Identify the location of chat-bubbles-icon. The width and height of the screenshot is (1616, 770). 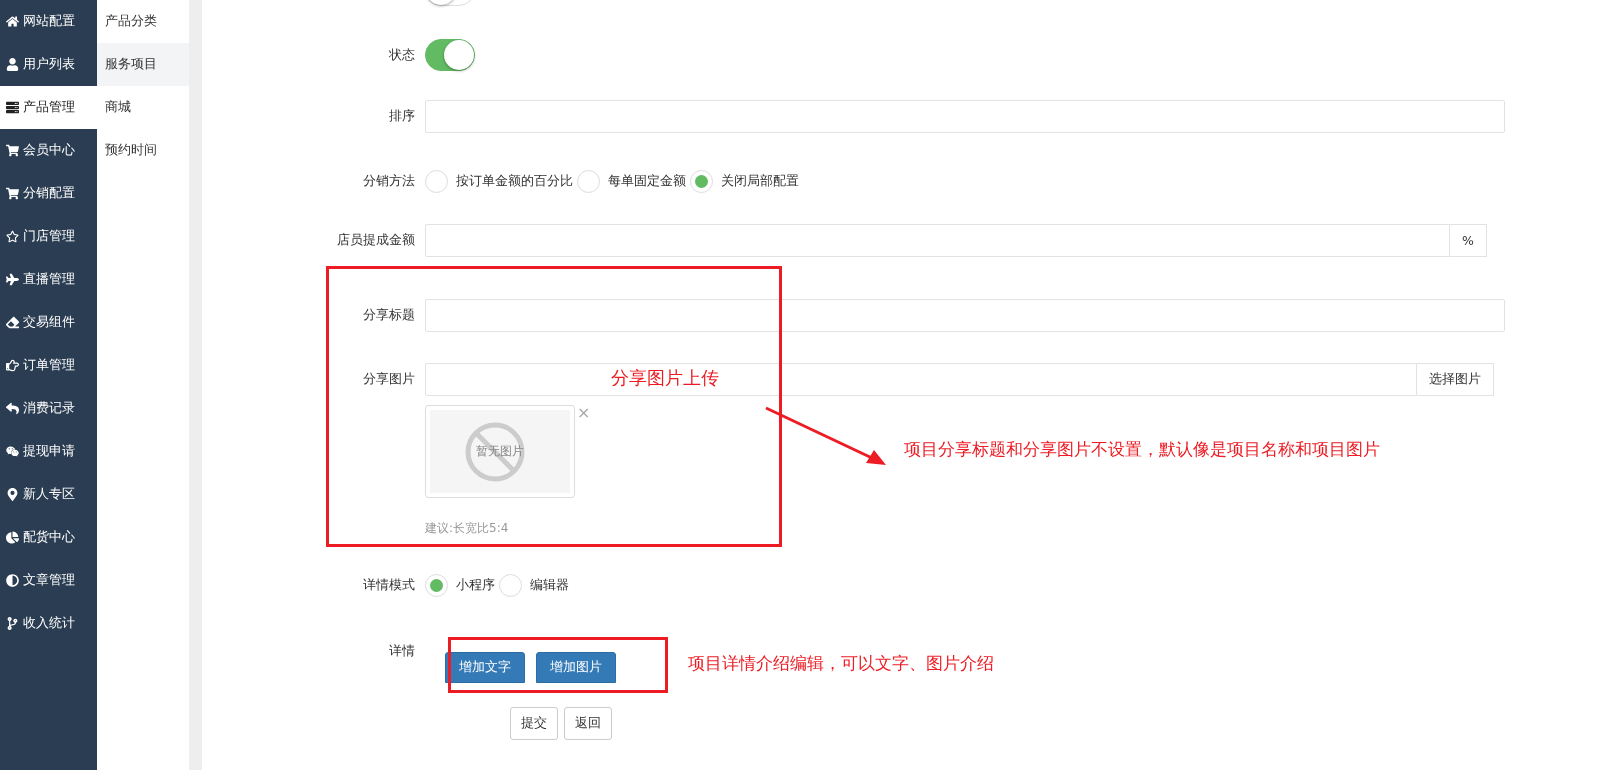
(12, 451).